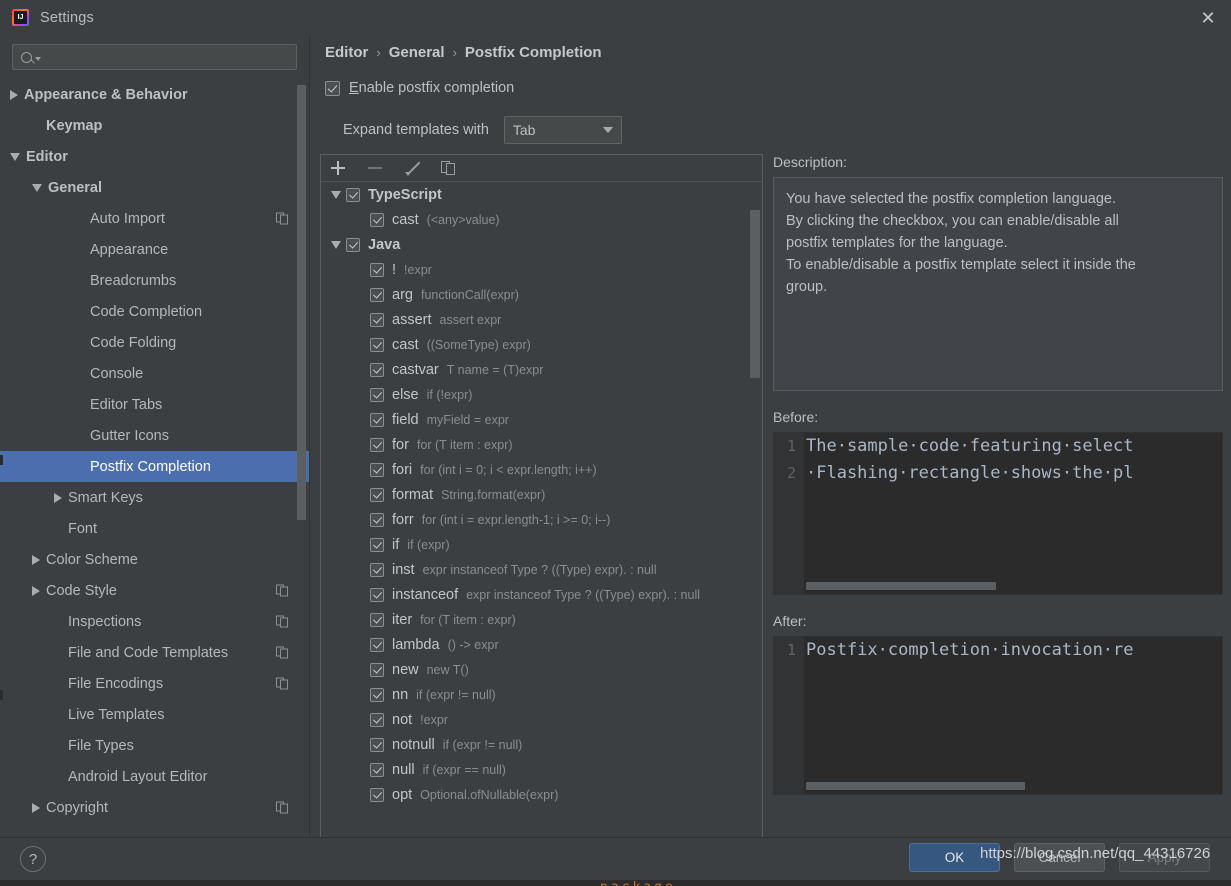 The height and width of the screenshot is (886, 1231). I want to click on sidebar-item-breadcrumbs: Breadcrumbs, so click(154, 280).